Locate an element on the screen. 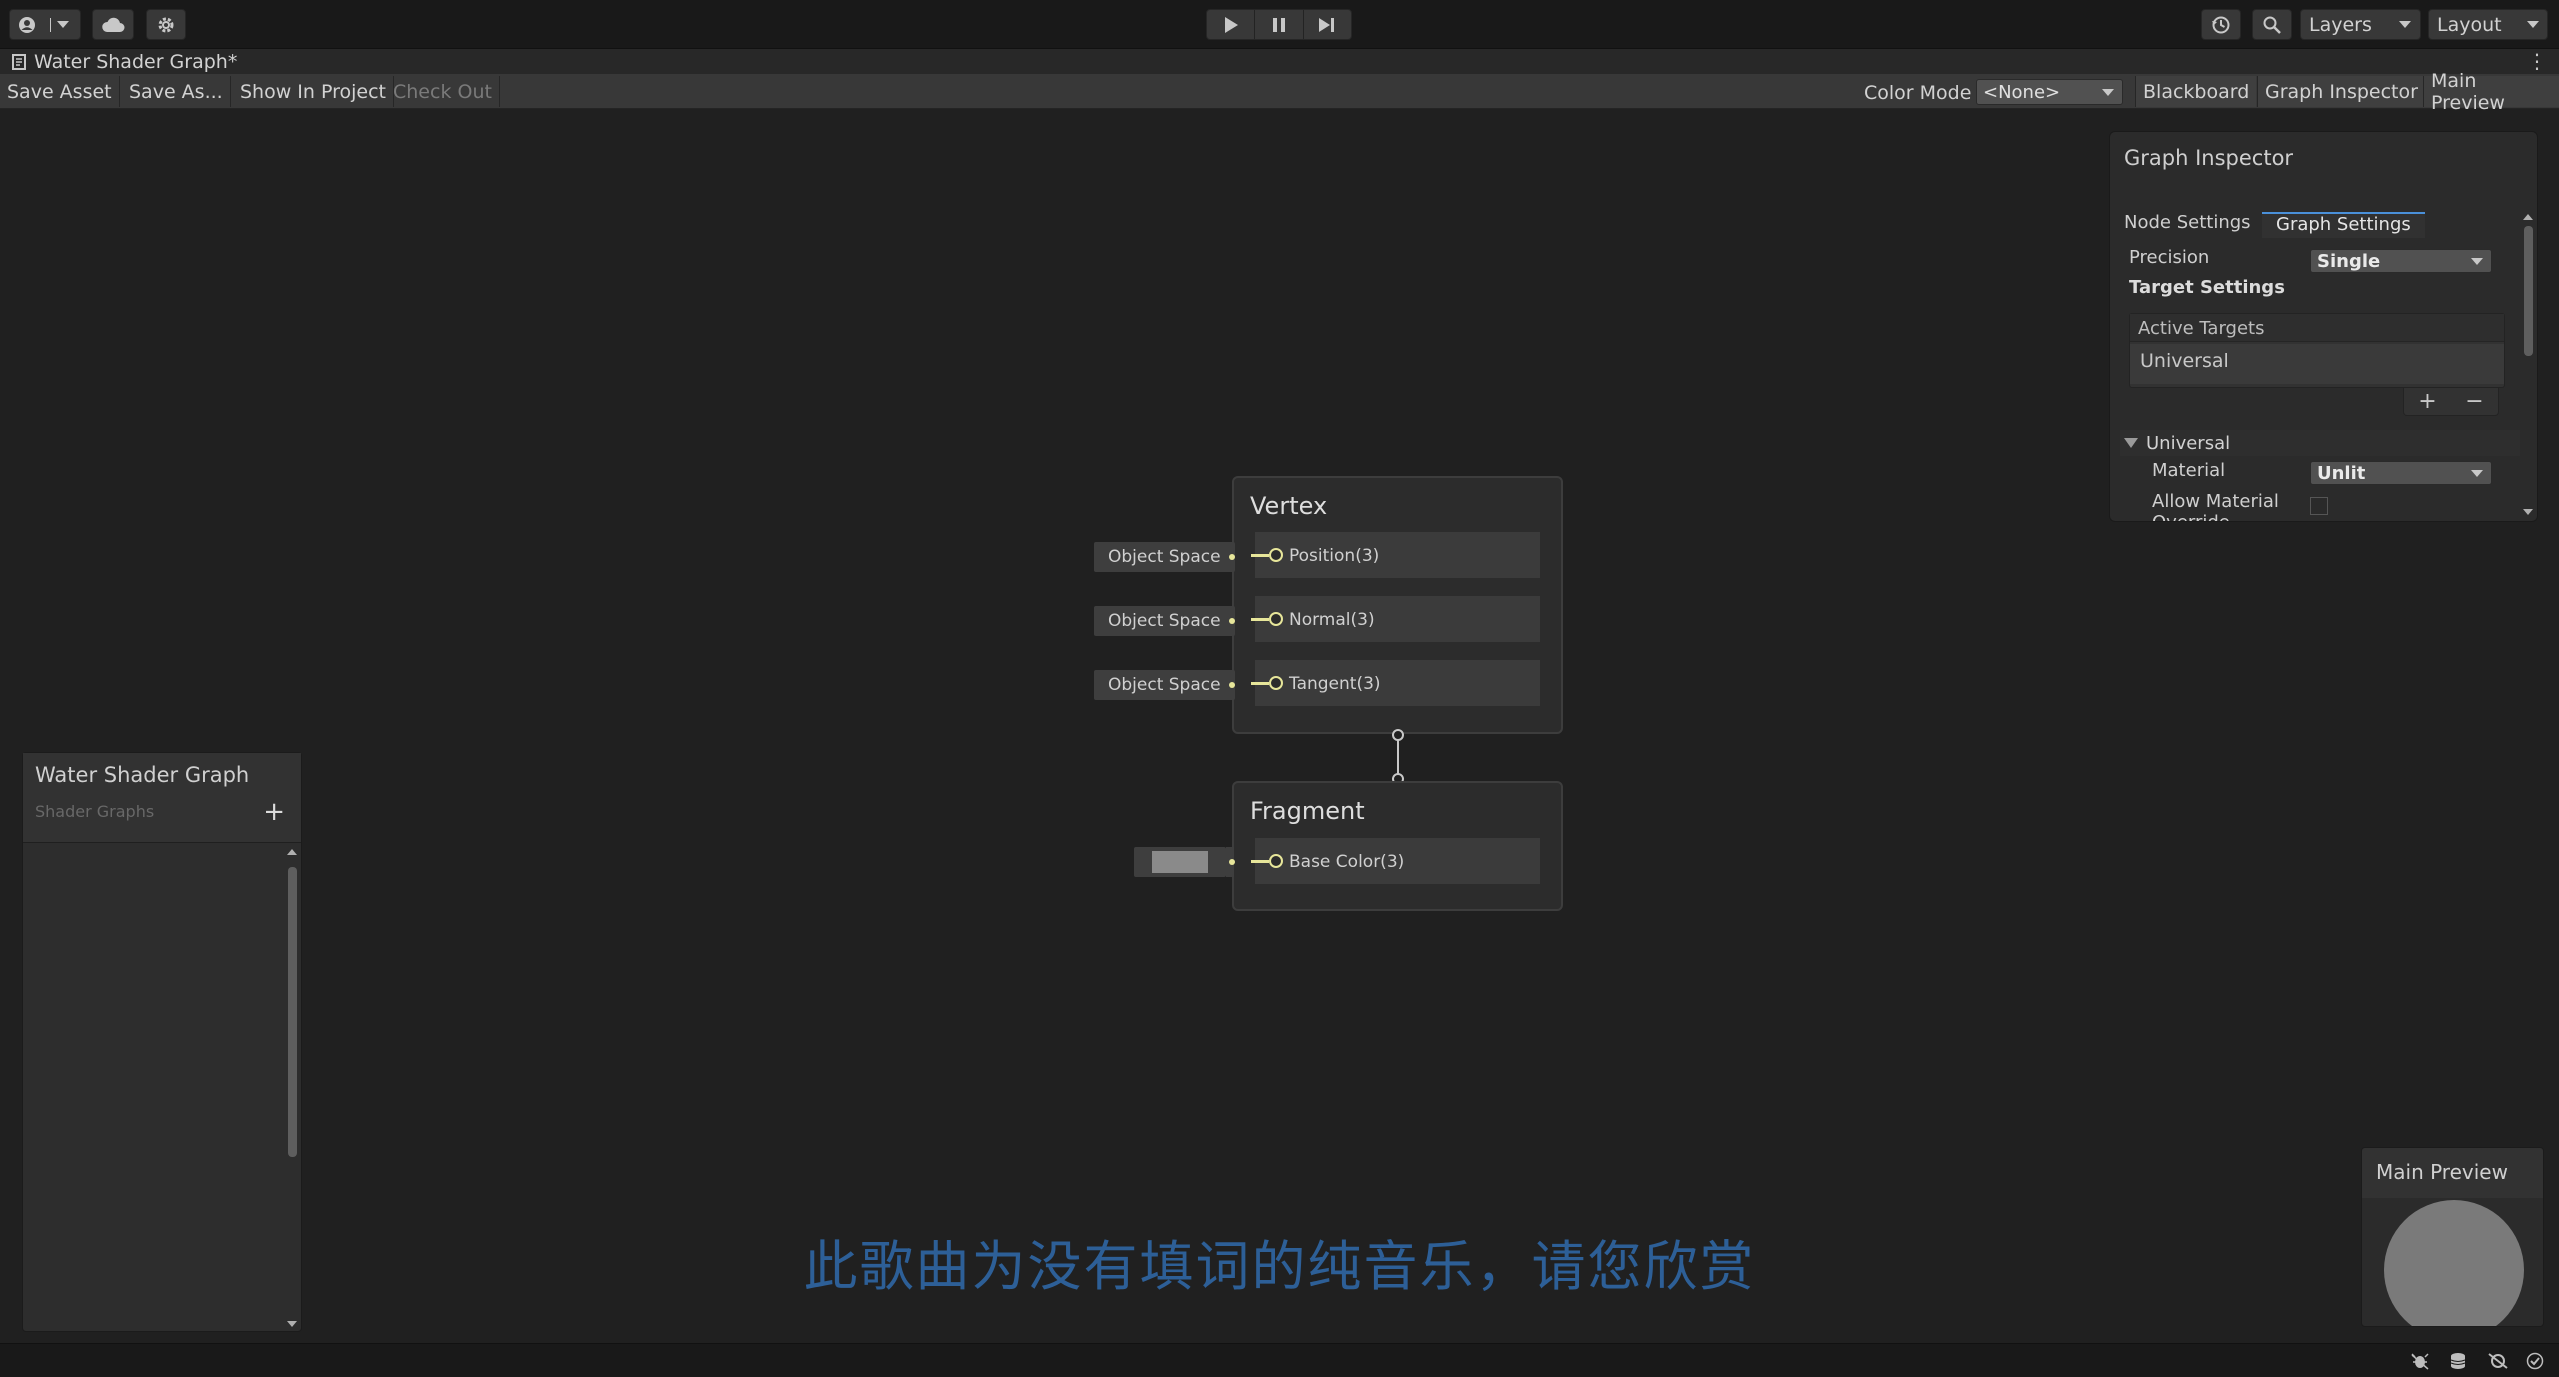  playmode-controls is located at coordinates (1279, 24).